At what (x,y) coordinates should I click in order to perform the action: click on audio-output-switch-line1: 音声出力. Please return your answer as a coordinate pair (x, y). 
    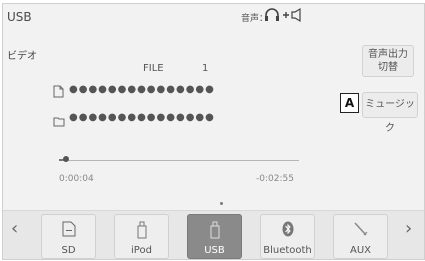
    Looking at the image, I should click on (388, 54).